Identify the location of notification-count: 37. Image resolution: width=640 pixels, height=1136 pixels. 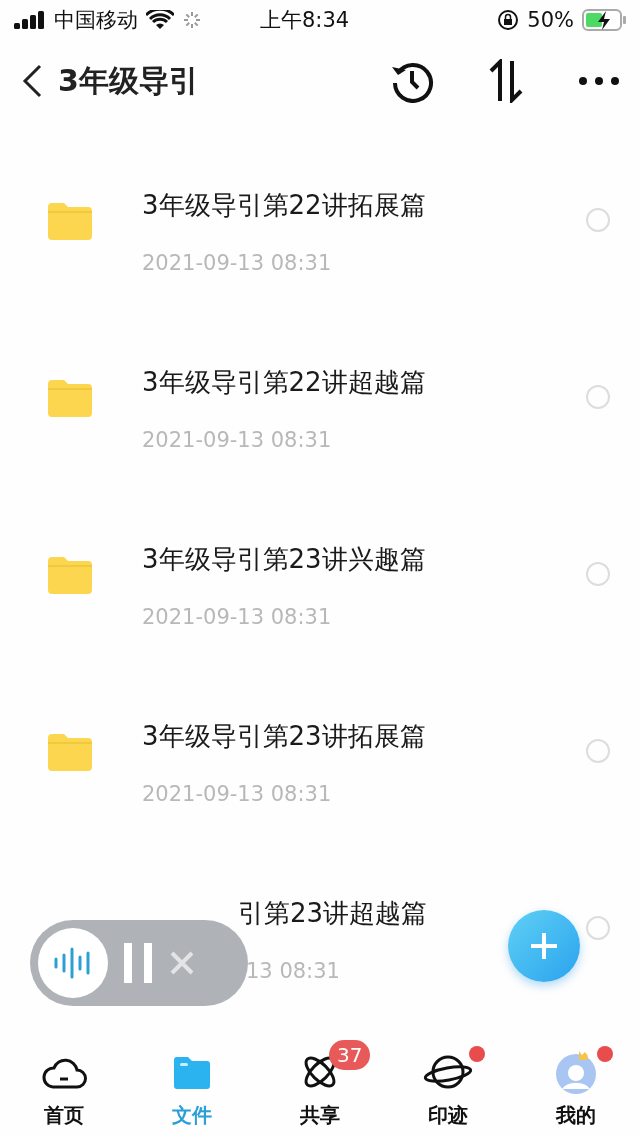
(350, 1055).